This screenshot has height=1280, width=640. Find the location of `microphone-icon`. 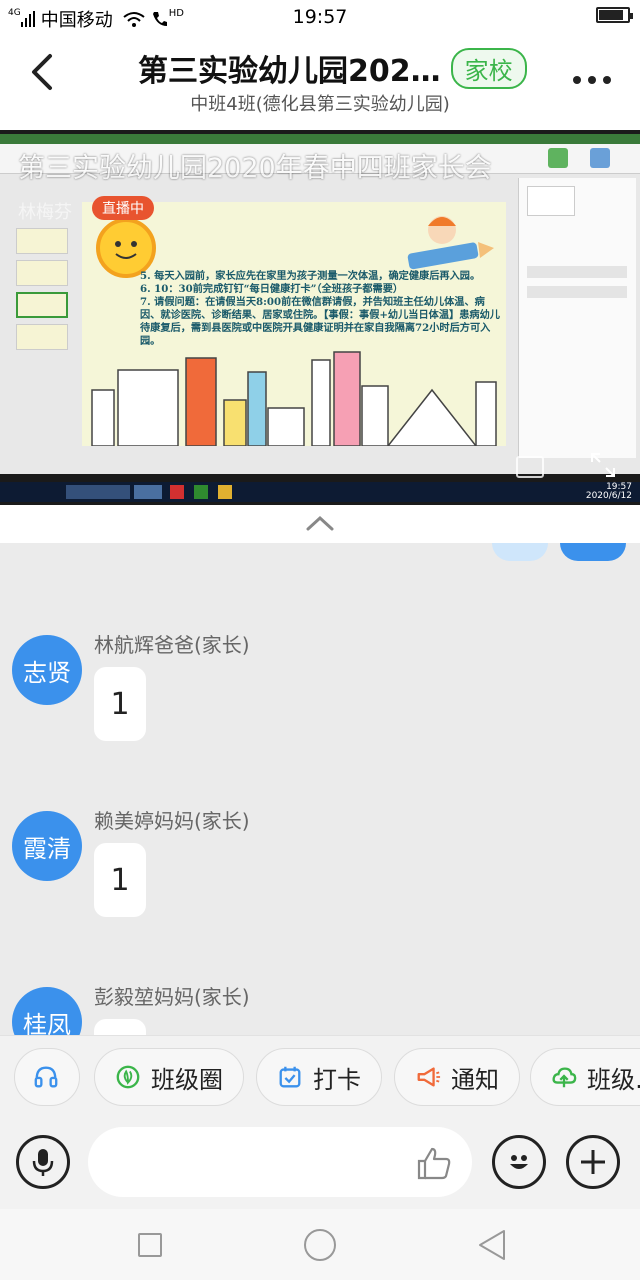

microphone-icon is located at coordinates (43, 1162).